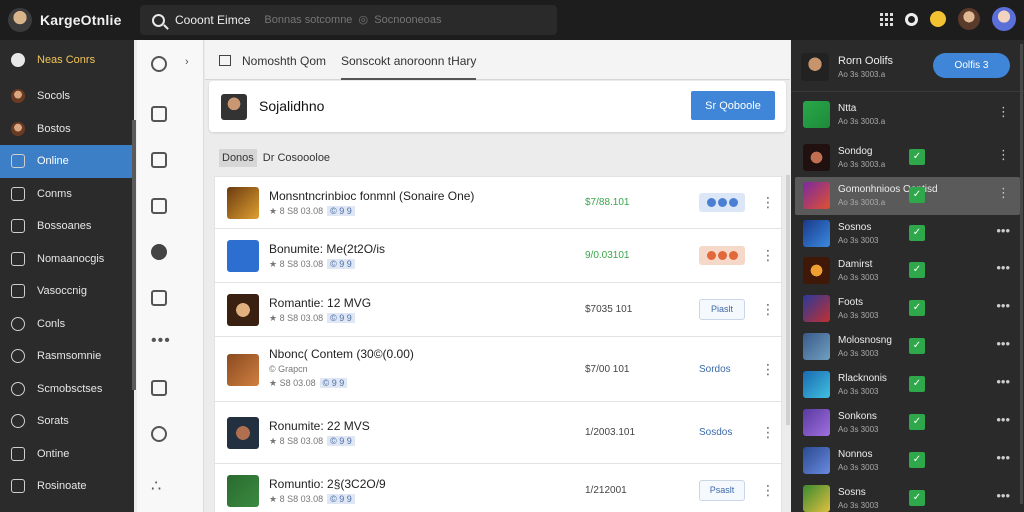 This screenshot has height=512, width=1024. Describe the element at coordinates (161, 341) in the screenshot. I see `more-icon: •••` at that location.